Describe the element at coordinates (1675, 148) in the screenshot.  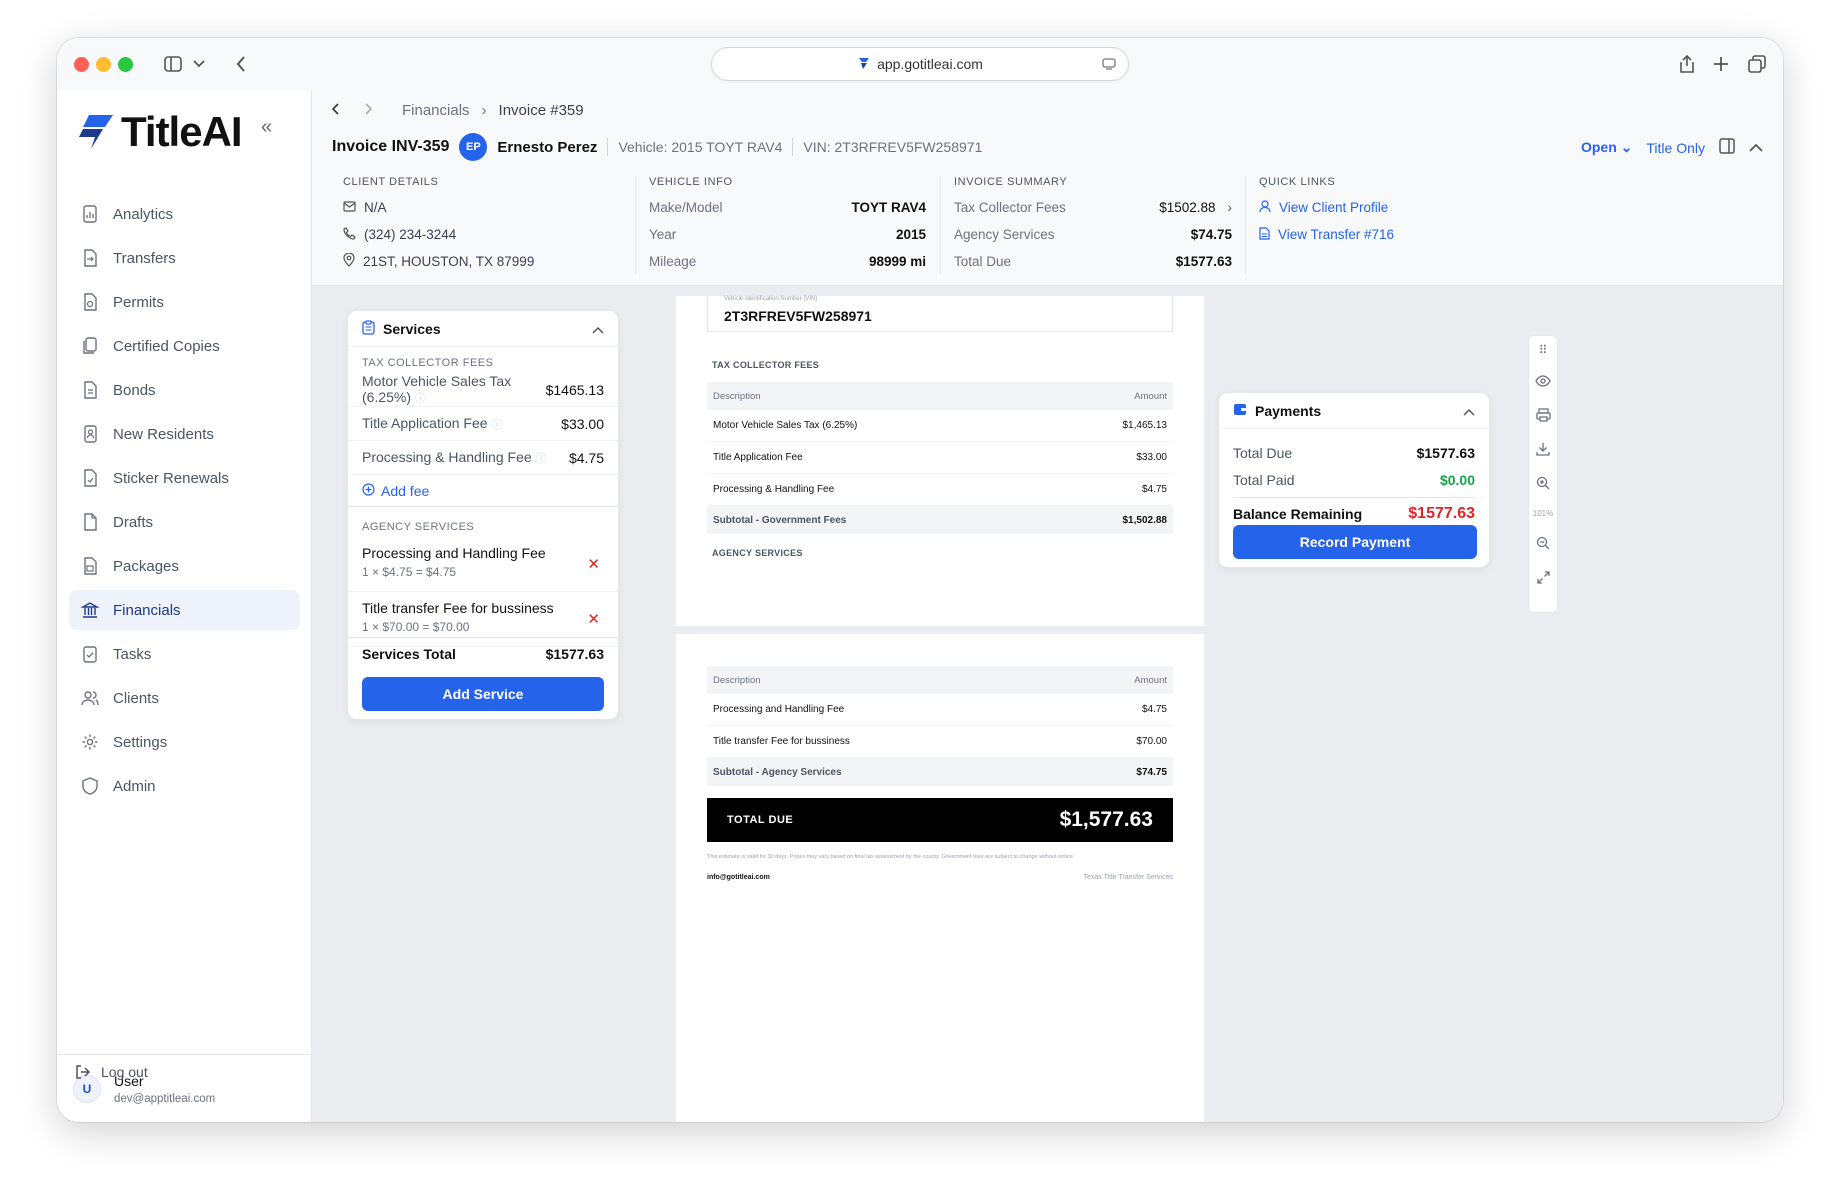
I see `invoice-type-badge: Title Only` at that location.